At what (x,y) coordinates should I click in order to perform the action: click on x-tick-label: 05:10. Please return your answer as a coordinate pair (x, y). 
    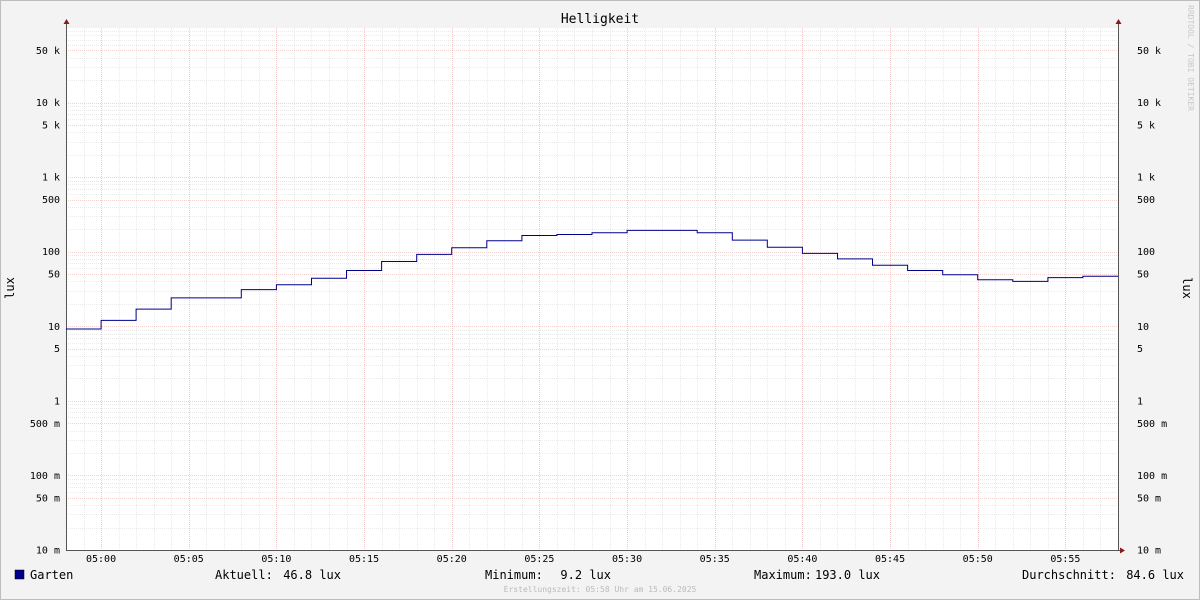
    Looking at the image, I should click on (276, 559).